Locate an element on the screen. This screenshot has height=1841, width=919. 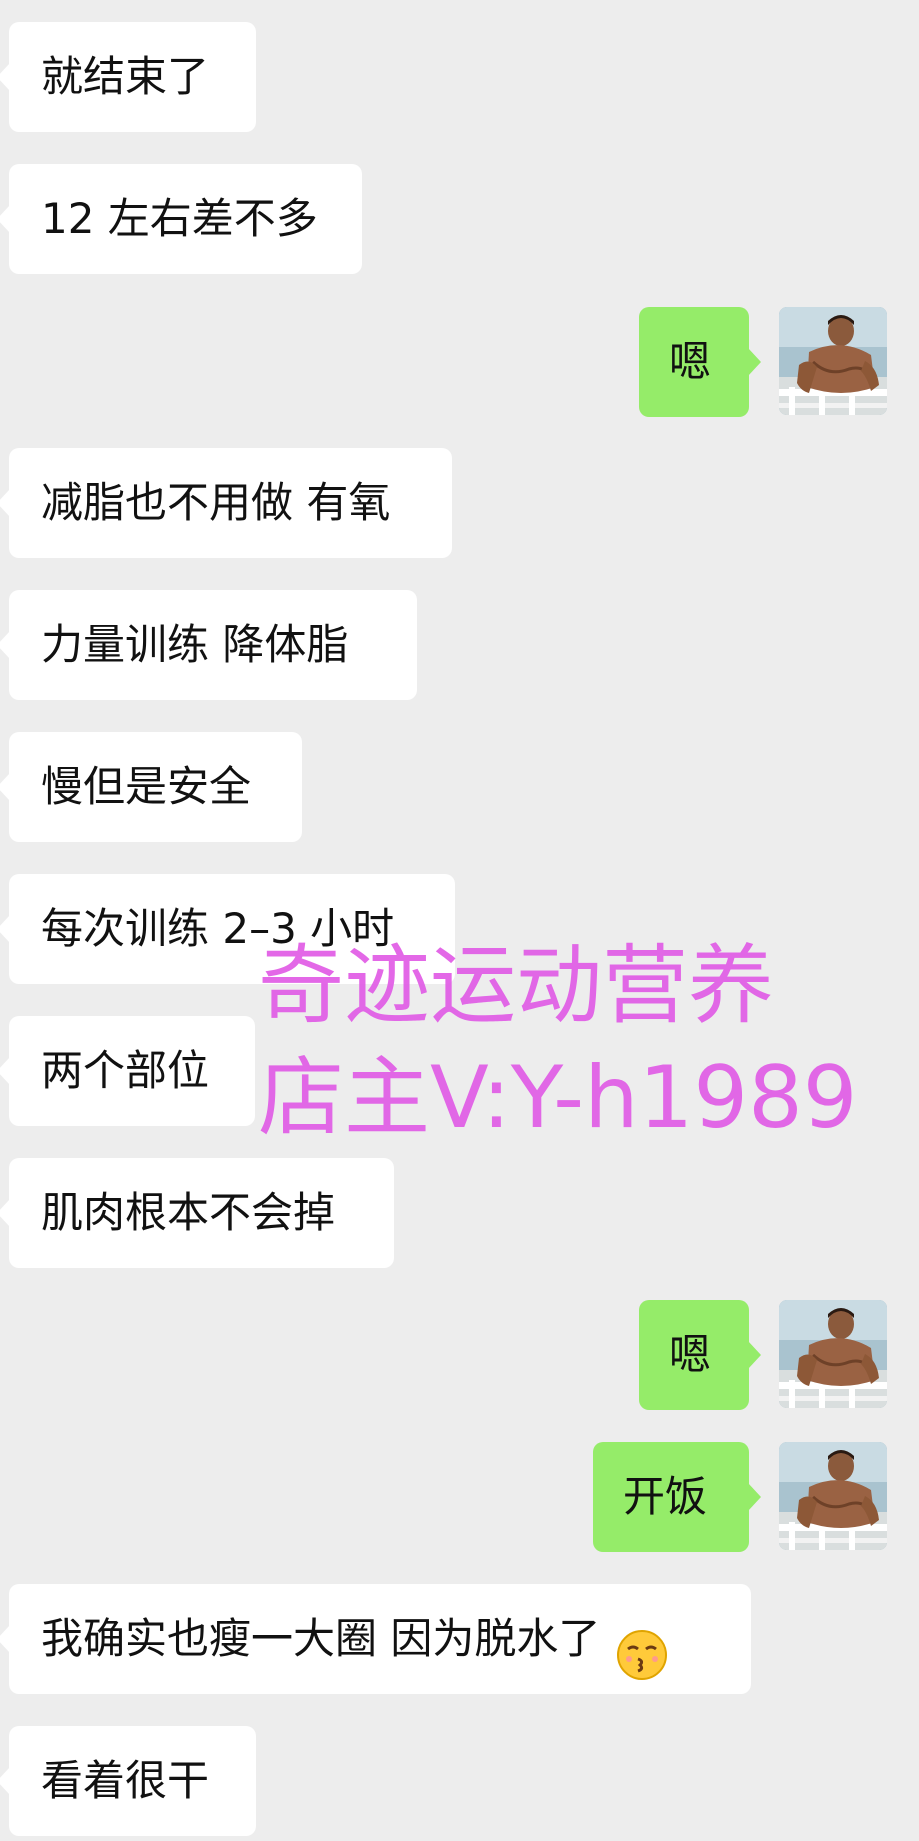
outgoing-message-bubble: 开饭 is located at coordinates (677, 1497).